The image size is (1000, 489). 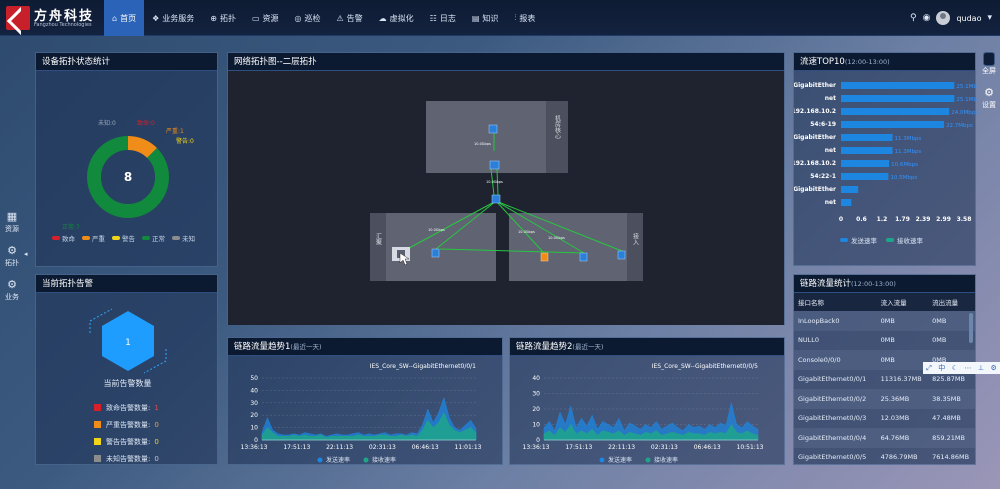 What do you see at coordinates (265, 18) in the screenshot?
I see `nav-item-3: ▭ 资源` at bounding box center [265, 18].